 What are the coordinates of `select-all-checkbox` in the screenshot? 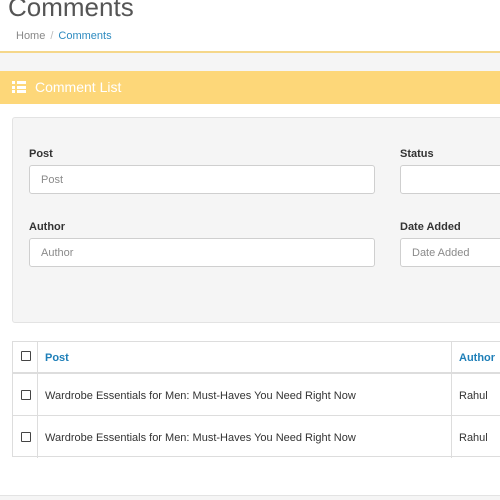 It's located at (26, 356).